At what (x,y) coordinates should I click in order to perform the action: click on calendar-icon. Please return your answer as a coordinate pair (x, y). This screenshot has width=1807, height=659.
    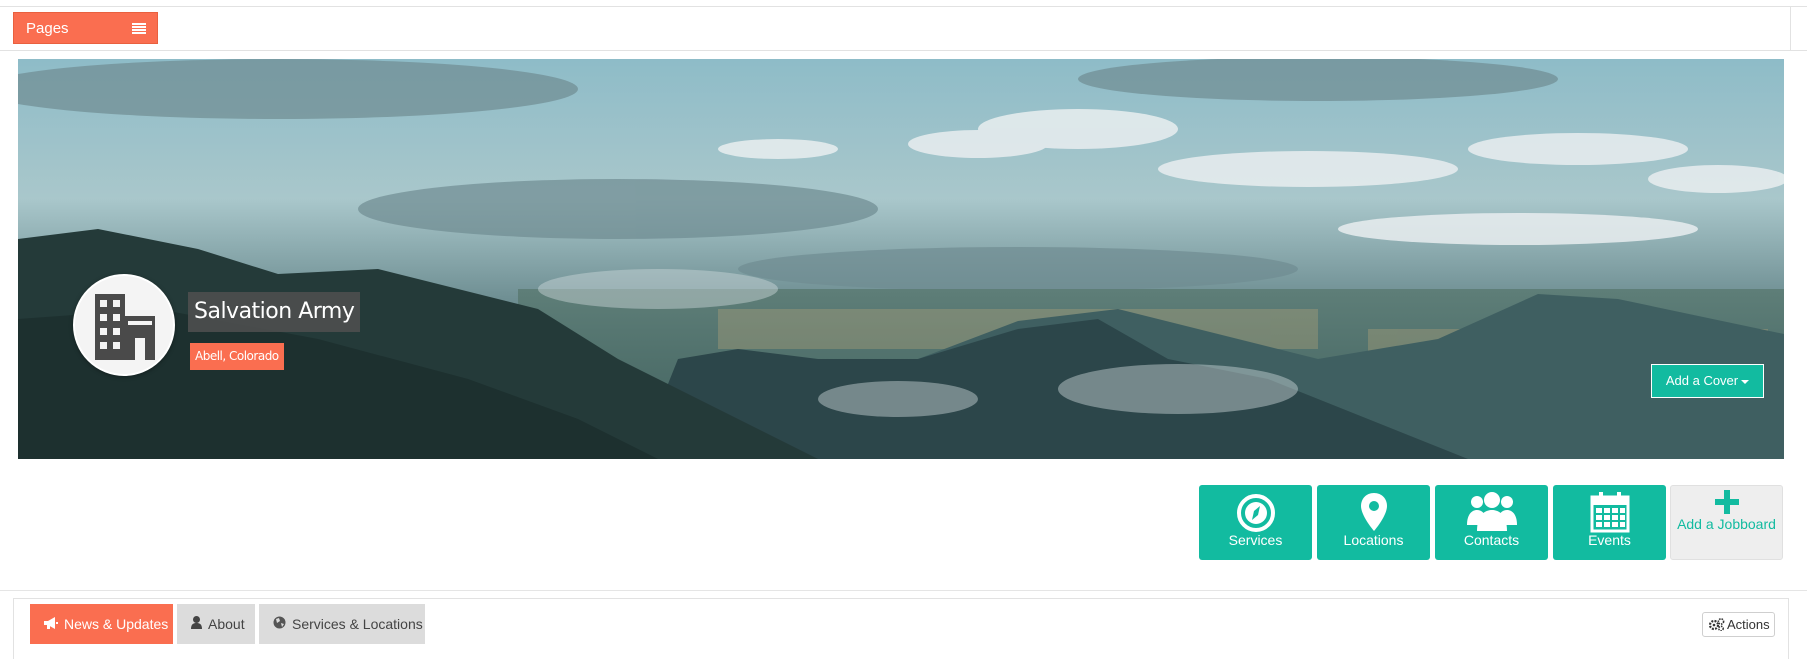
    Looking at the image, I should click on (1609, 512).